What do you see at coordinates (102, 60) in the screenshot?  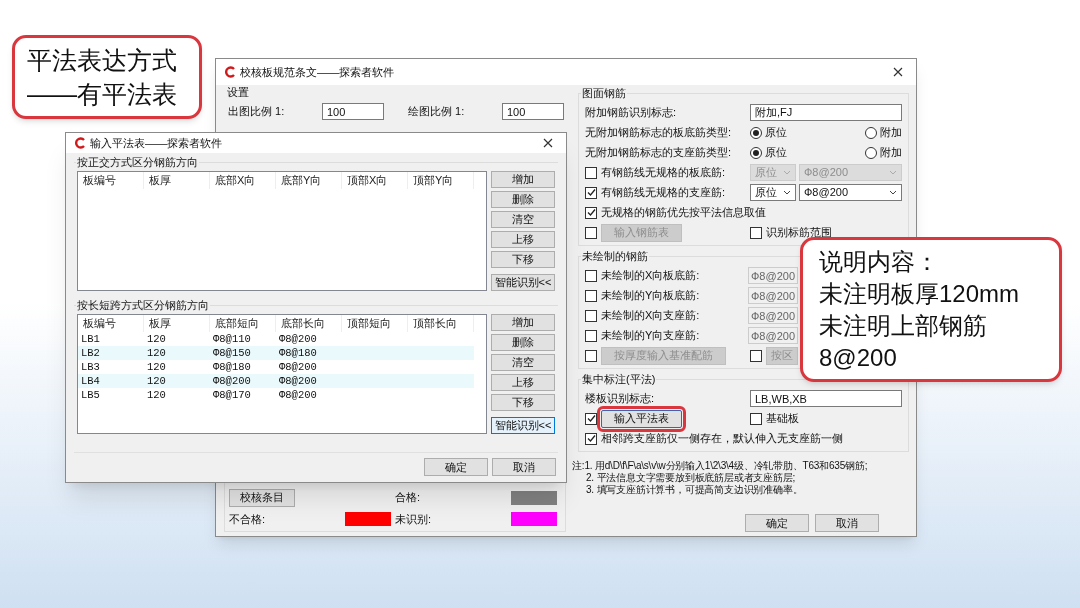 I see `callout-text: 平法表达方式` at bounding box center [102, 60].